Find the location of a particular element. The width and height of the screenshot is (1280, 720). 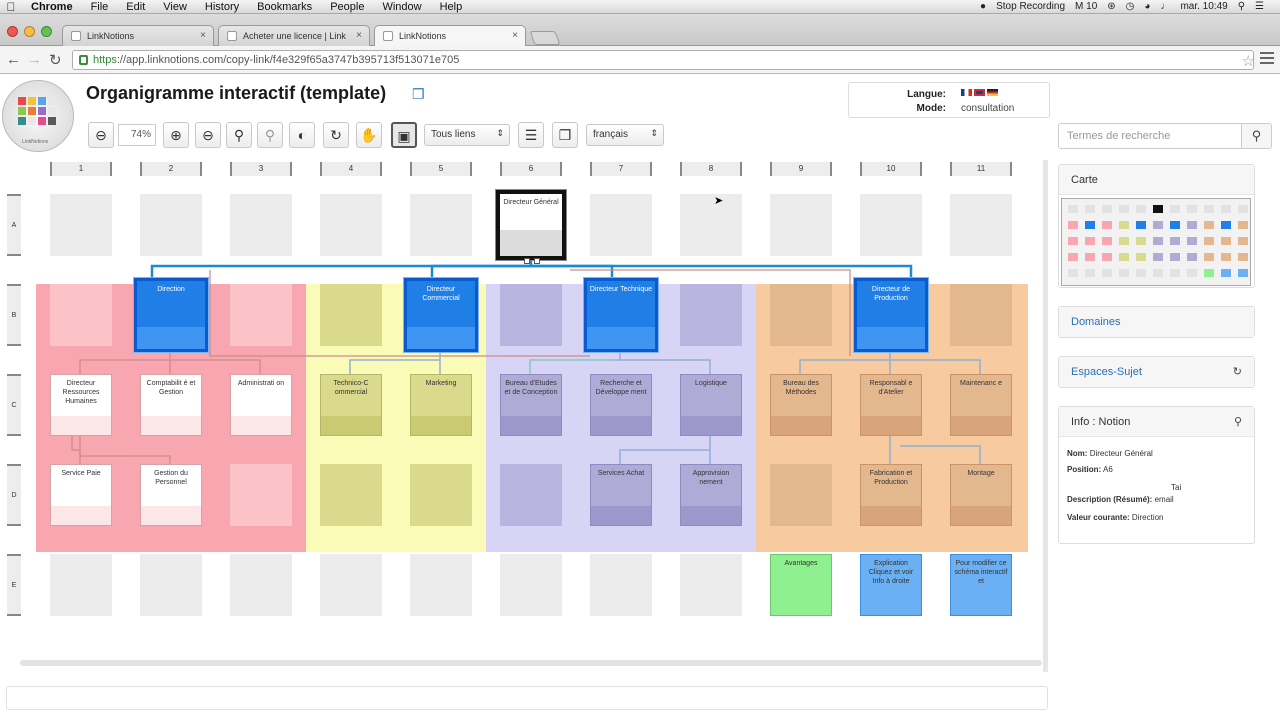

menu-chrome: Chrome is located at coordinates (52, 7).